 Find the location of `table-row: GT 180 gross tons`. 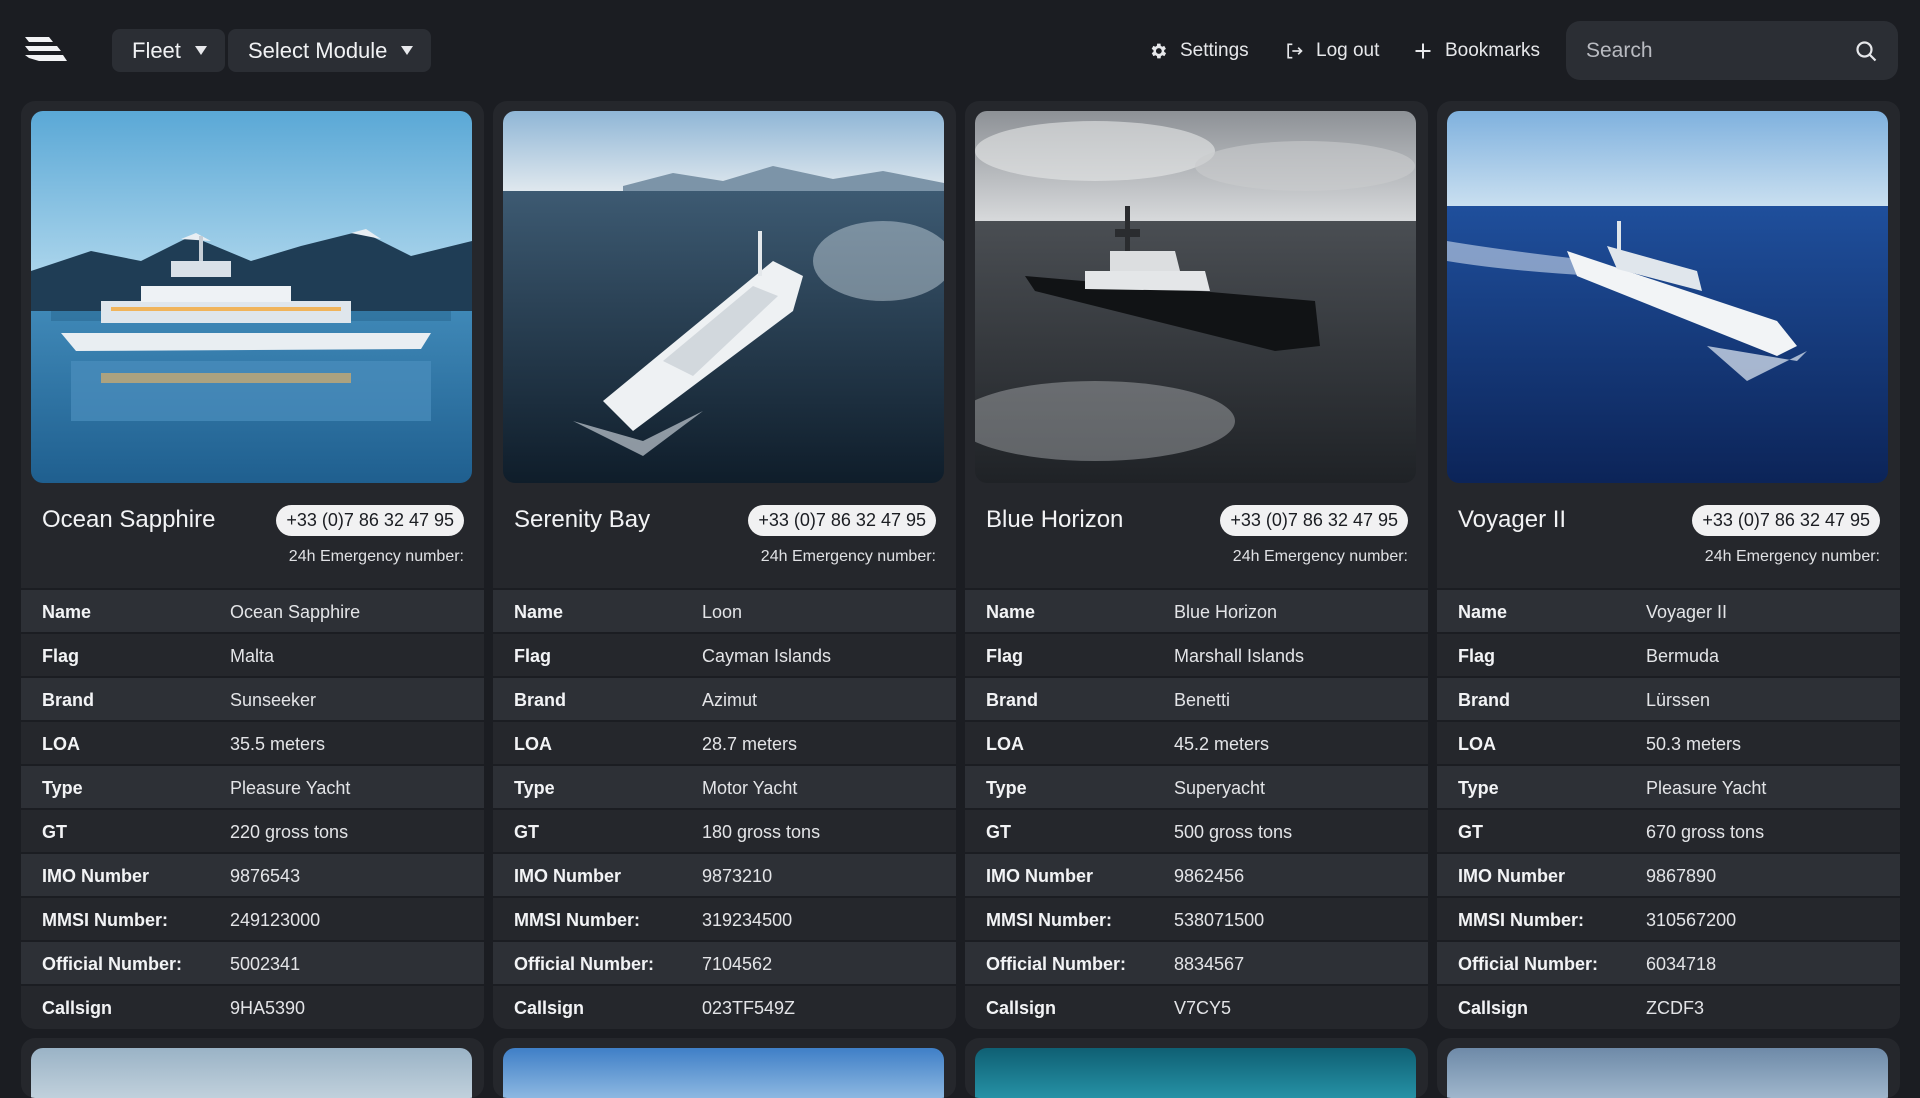

table-row: GT 180 gross tons is located at coordinates (724, 830).